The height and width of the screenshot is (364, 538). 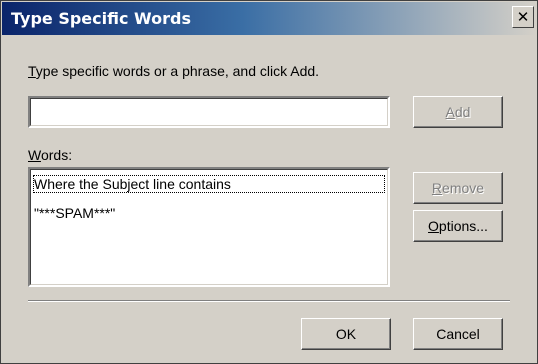 What do you see at coordinates (32, 71) in the screenshot?
I see `instructions-access-key: T` at bounding box center [32, 71].